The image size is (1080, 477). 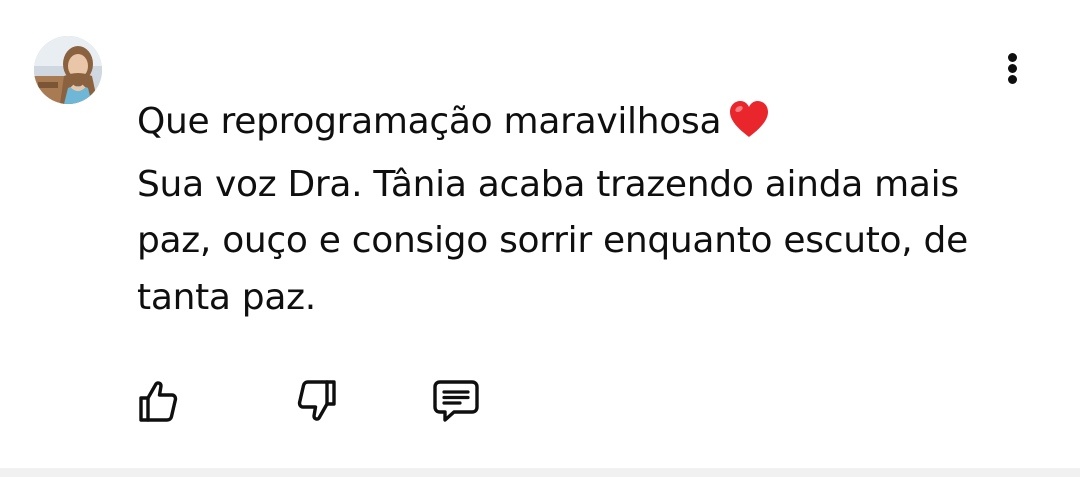 I want to click on more-vertical-icon, so click(x=1012, y=57).